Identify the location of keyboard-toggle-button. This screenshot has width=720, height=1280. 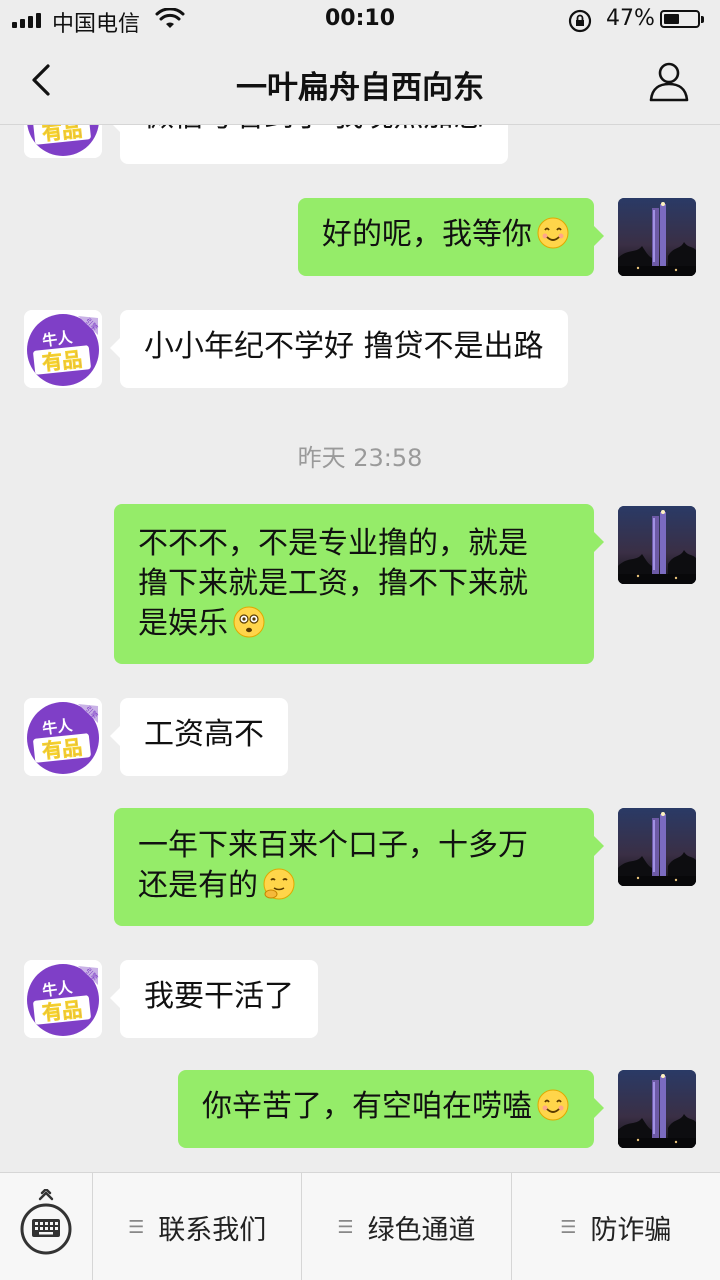
(46, 1226).